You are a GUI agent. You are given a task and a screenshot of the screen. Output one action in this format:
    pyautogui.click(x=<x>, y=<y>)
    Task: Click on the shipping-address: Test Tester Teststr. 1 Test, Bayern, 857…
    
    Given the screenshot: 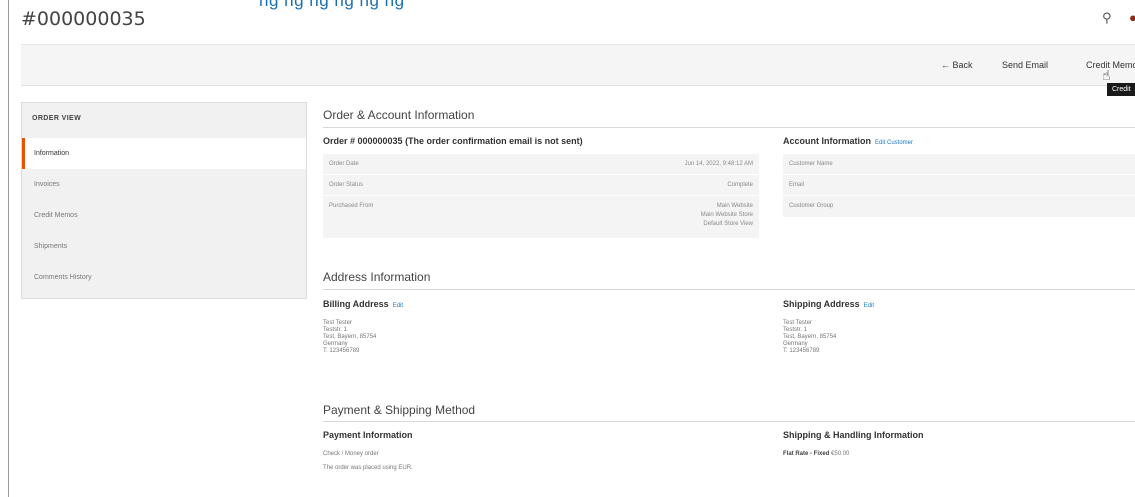 What is the action you would take?
    pyautogui.click(x=810, y=337)
    